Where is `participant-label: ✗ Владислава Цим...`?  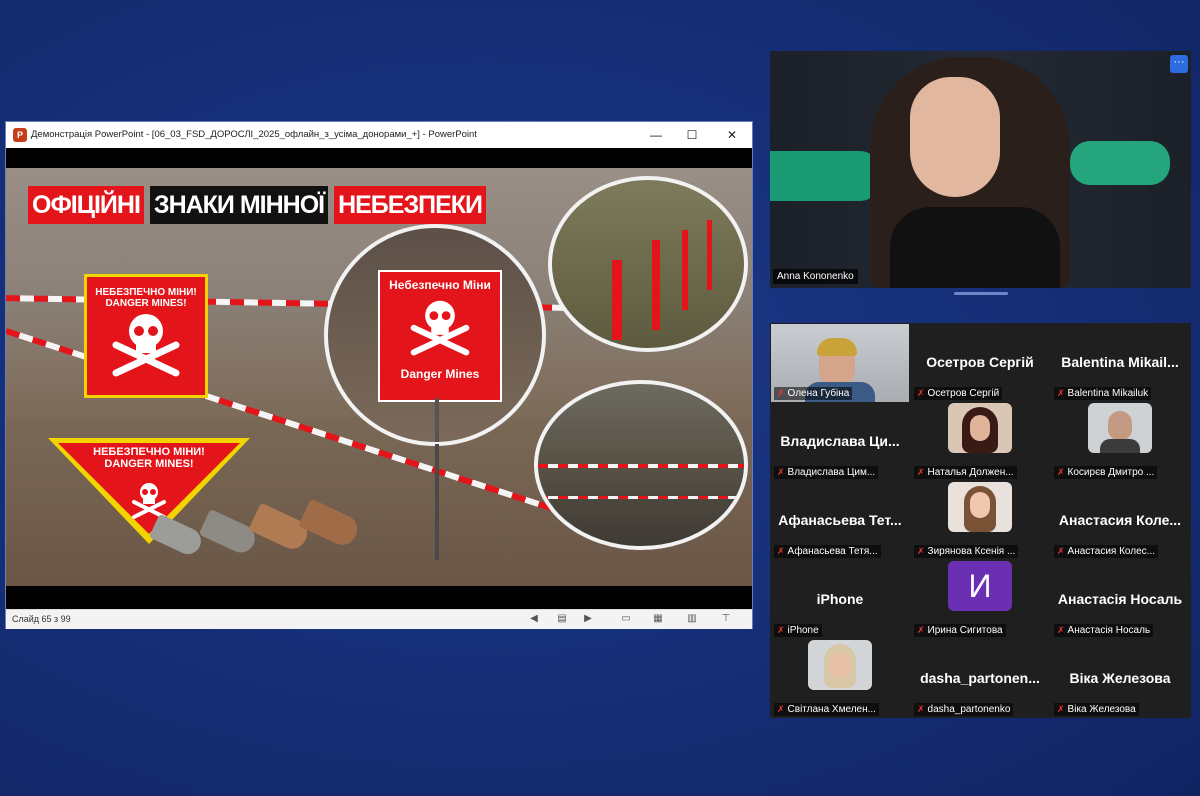 participant-label: ✗ Владислава Цим... is located at coordinates (826, 472).